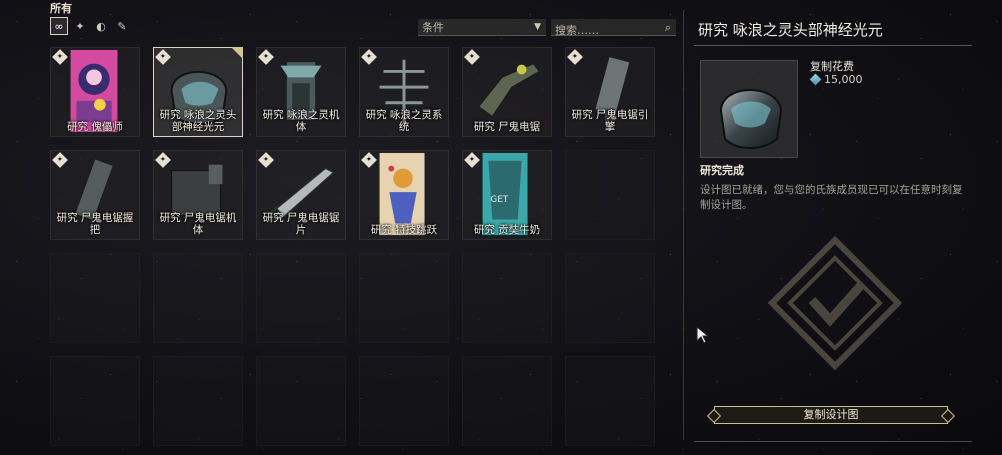 The image size is (1002, 455). Describe the element at coordinates (683, 225) in the screenshot. I see `panel-divider` at that location.